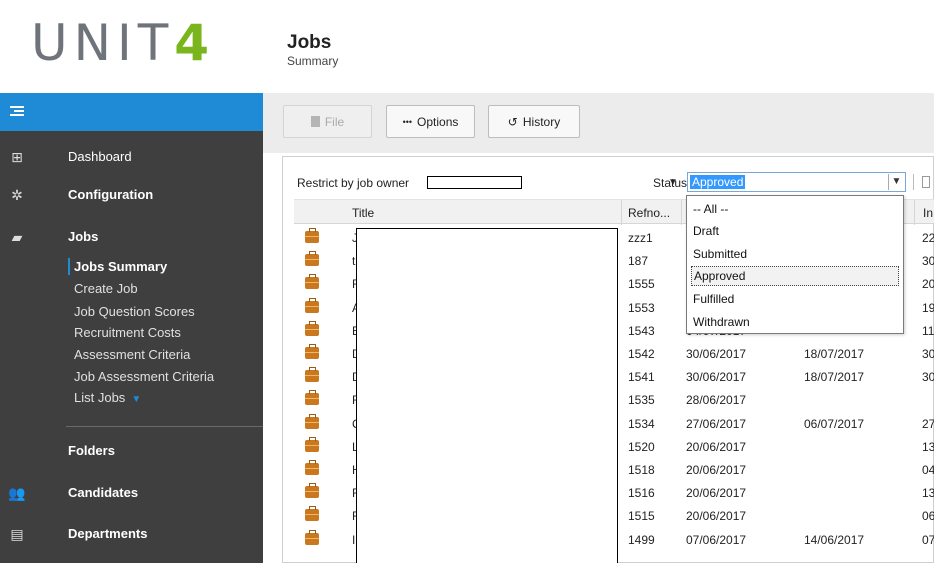 This screenshot has width=934, height=563. What do you see at coordinates (363, 213) in the screenshot?
I see `column-title: Title` at bounding box center [363, 213].